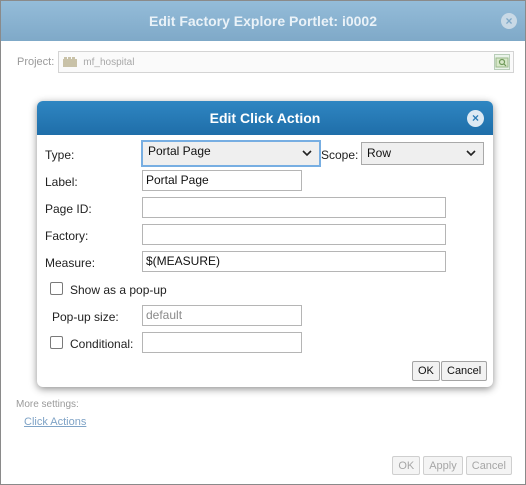  What do you see at coordinates (56, 342) in the screenshot?
I see `conditional-checkbox` at bounding box center [56, 342].